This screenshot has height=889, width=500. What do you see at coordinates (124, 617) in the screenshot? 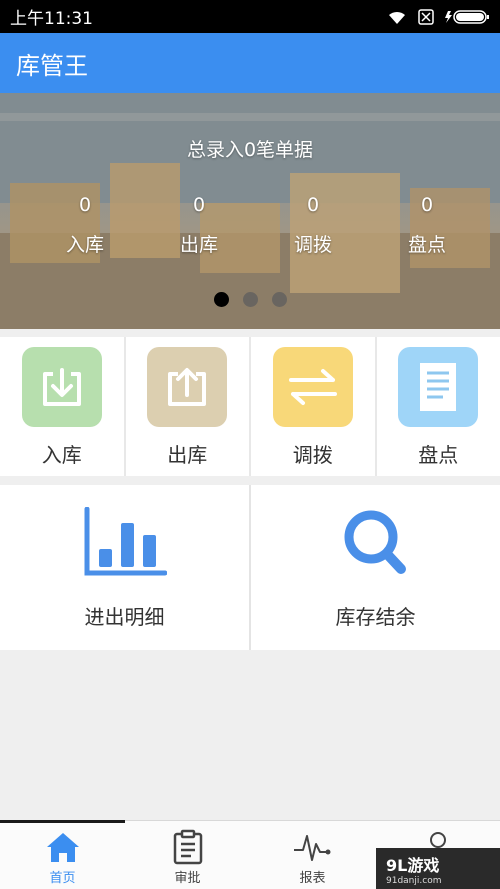
I see `report-label: 进出明细` at bounding box center [124, 617].